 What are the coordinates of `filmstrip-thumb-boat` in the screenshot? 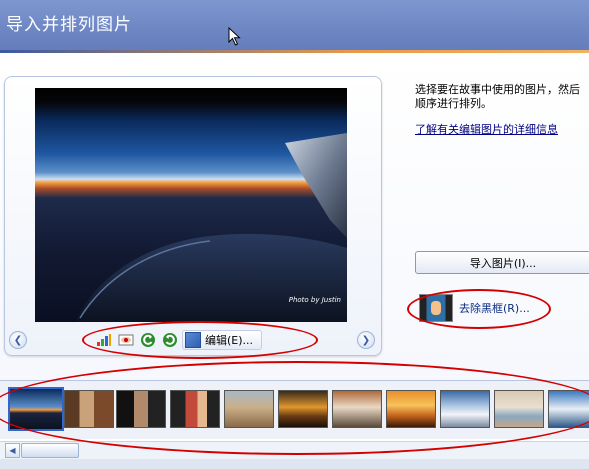 It's located at (568, 409).